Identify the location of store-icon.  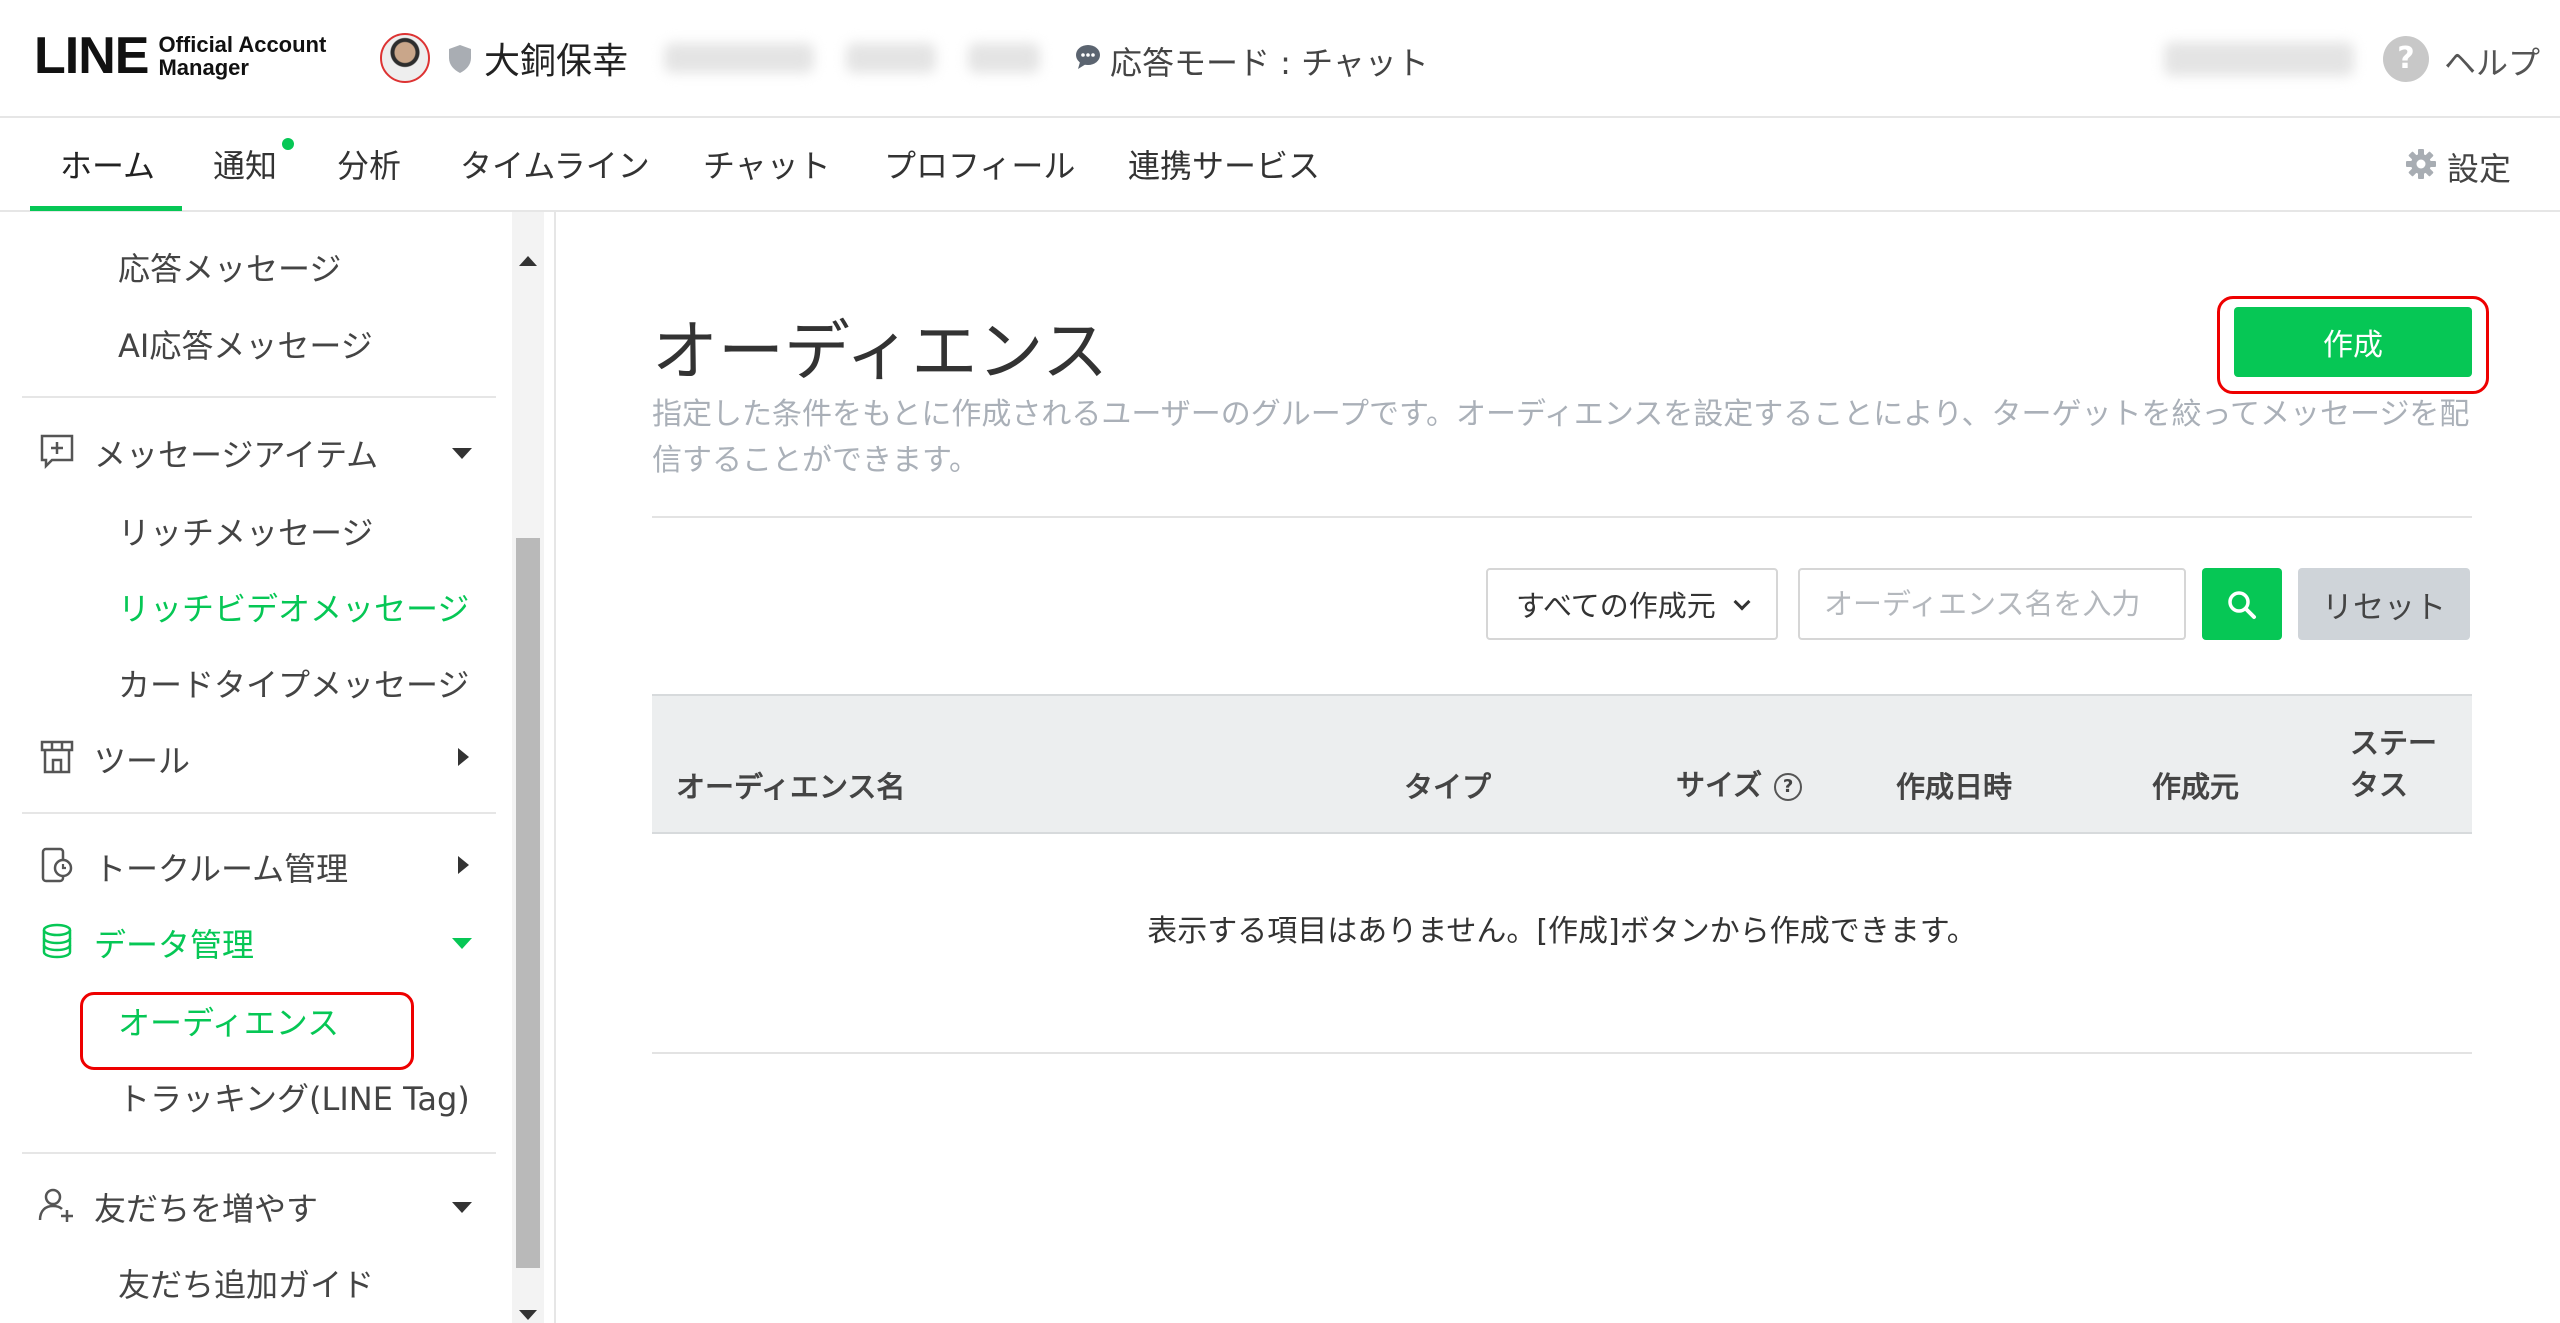
(57, 757).